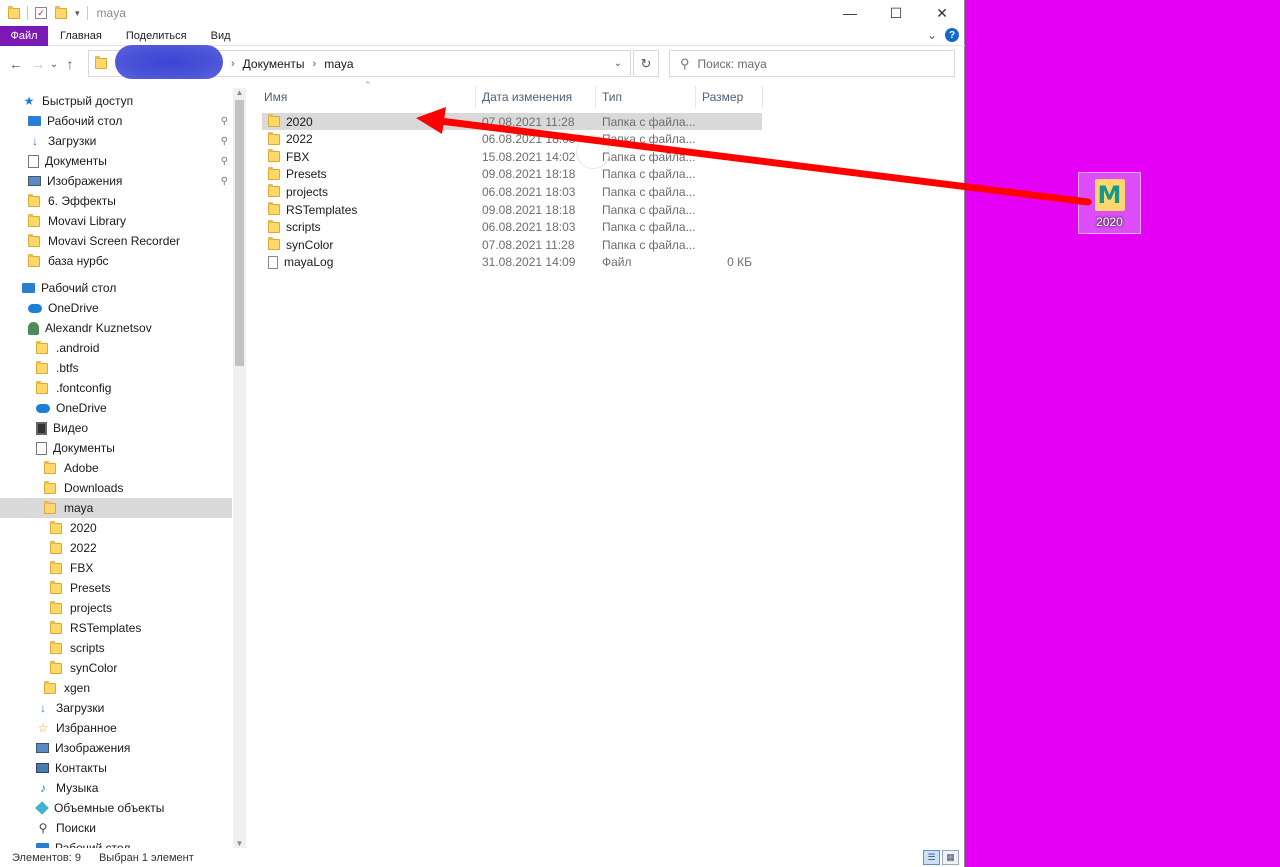 The width and height of the screenshot is (1280, 867). What do you see at coordinates (942, 13) in the screenshot?
I see `close-button: ✕` at bounding box center [942, 13].